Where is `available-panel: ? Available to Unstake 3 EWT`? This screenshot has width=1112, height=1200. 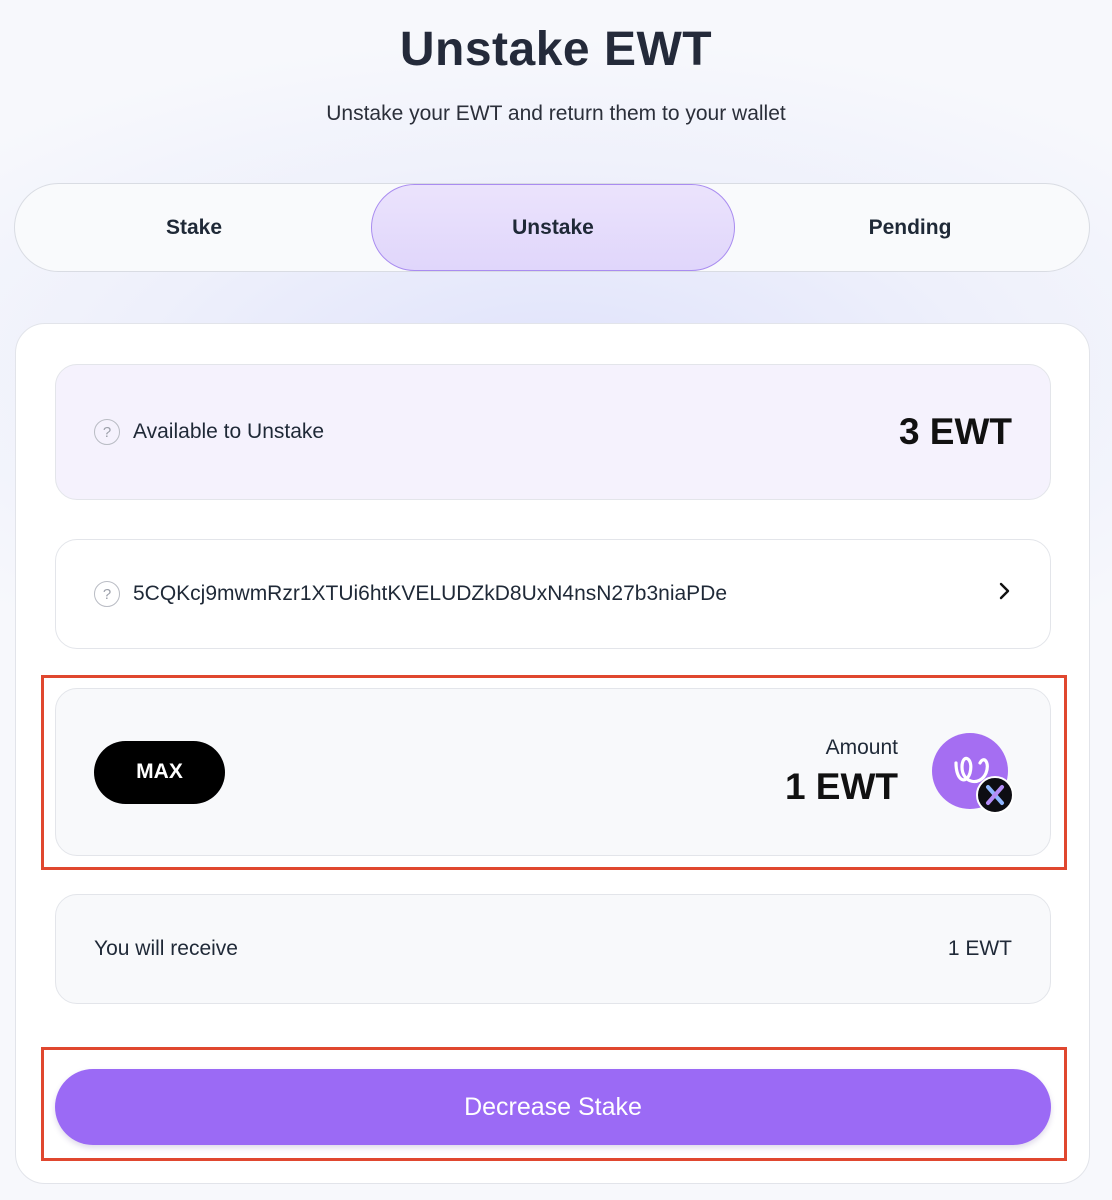 available-panel: ? Available to Unstake 3 EWT is located at coordinates (553, 432).